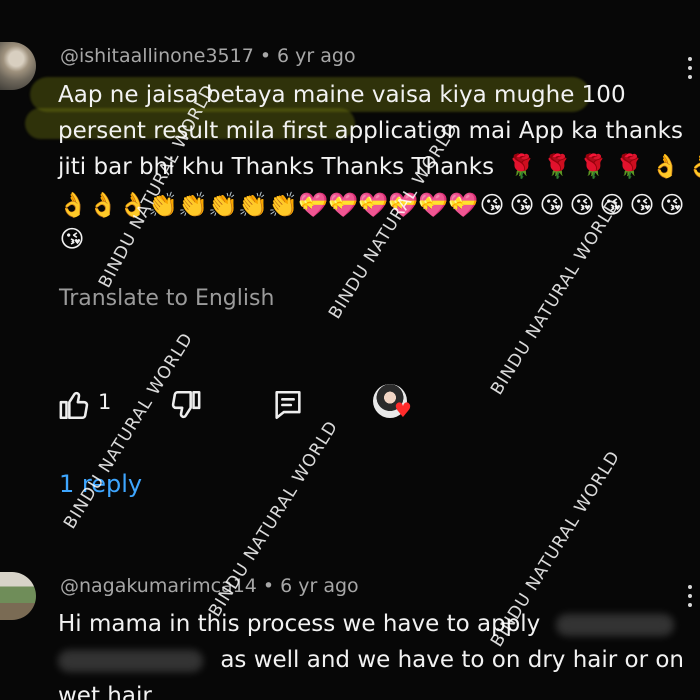  I want to click on thumb-down-icon, so click(186, 404).